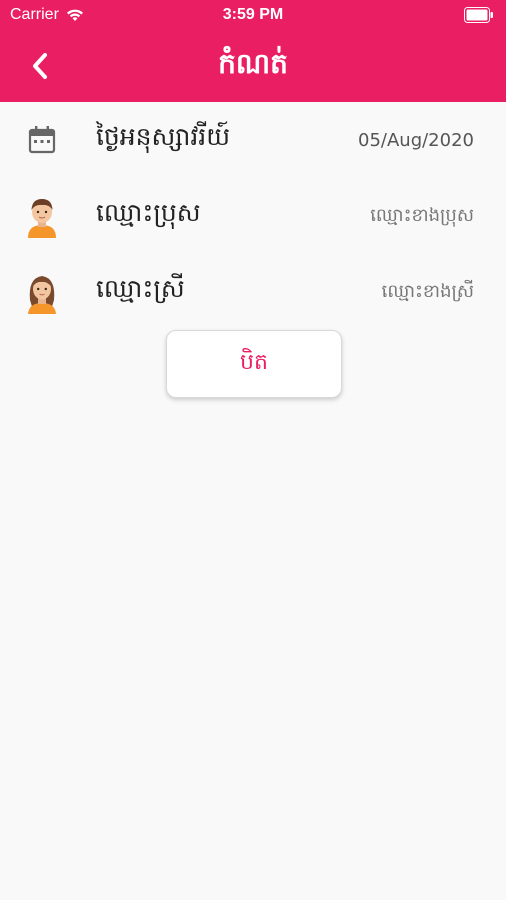  What do you see at coordinates (422, 215) in the screenshot?
I see `male-name-value: ឈ្មោះខាងប្រុស` at bounding box center [422, 215].